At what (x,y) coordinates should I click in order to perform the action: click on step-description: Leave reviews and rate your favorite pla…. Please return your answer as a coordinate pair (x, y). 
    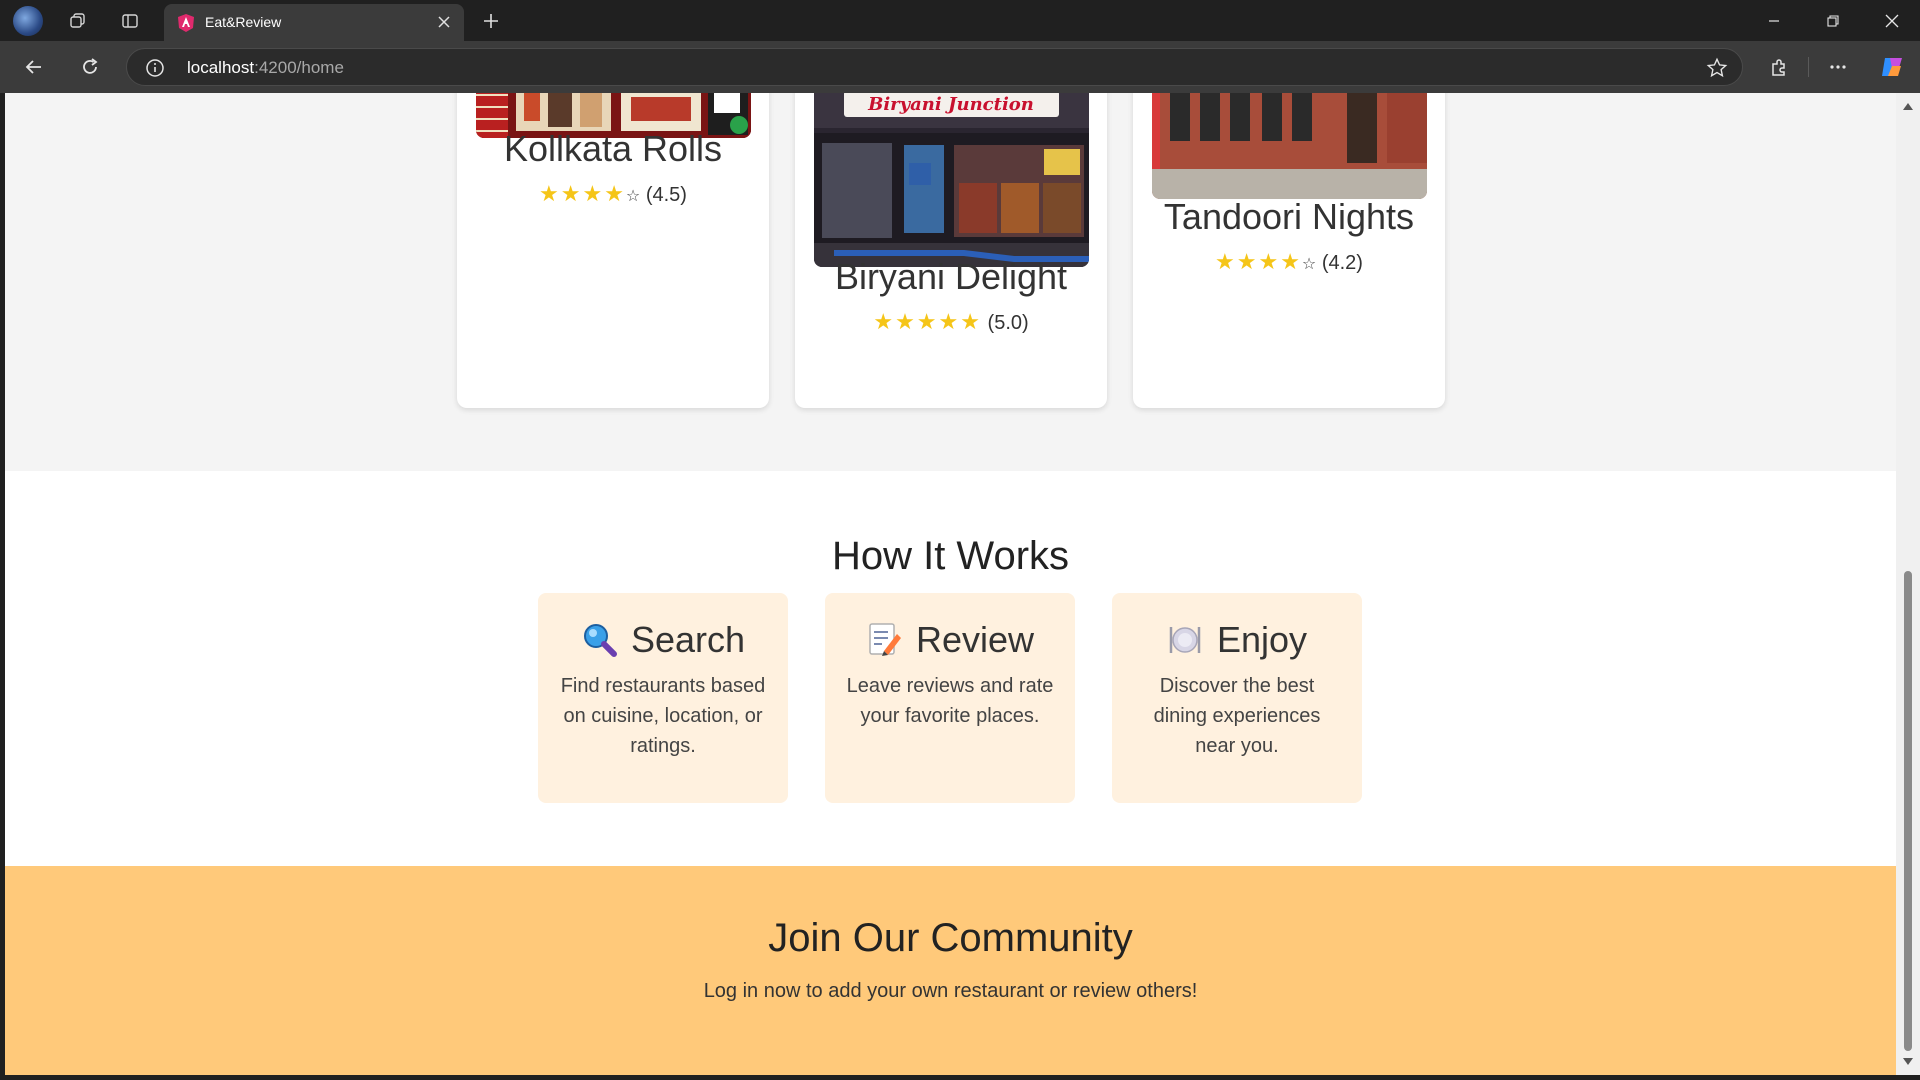
    Looking at the image, I should click on (950, 701).